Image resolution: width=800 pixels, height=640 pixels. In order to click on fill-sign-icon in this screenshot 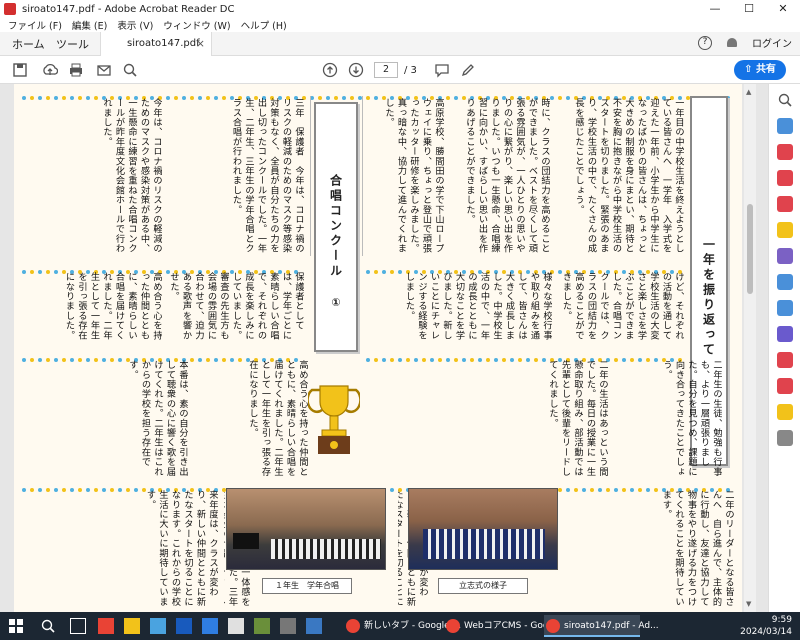, I will do `click(785, 256)`.